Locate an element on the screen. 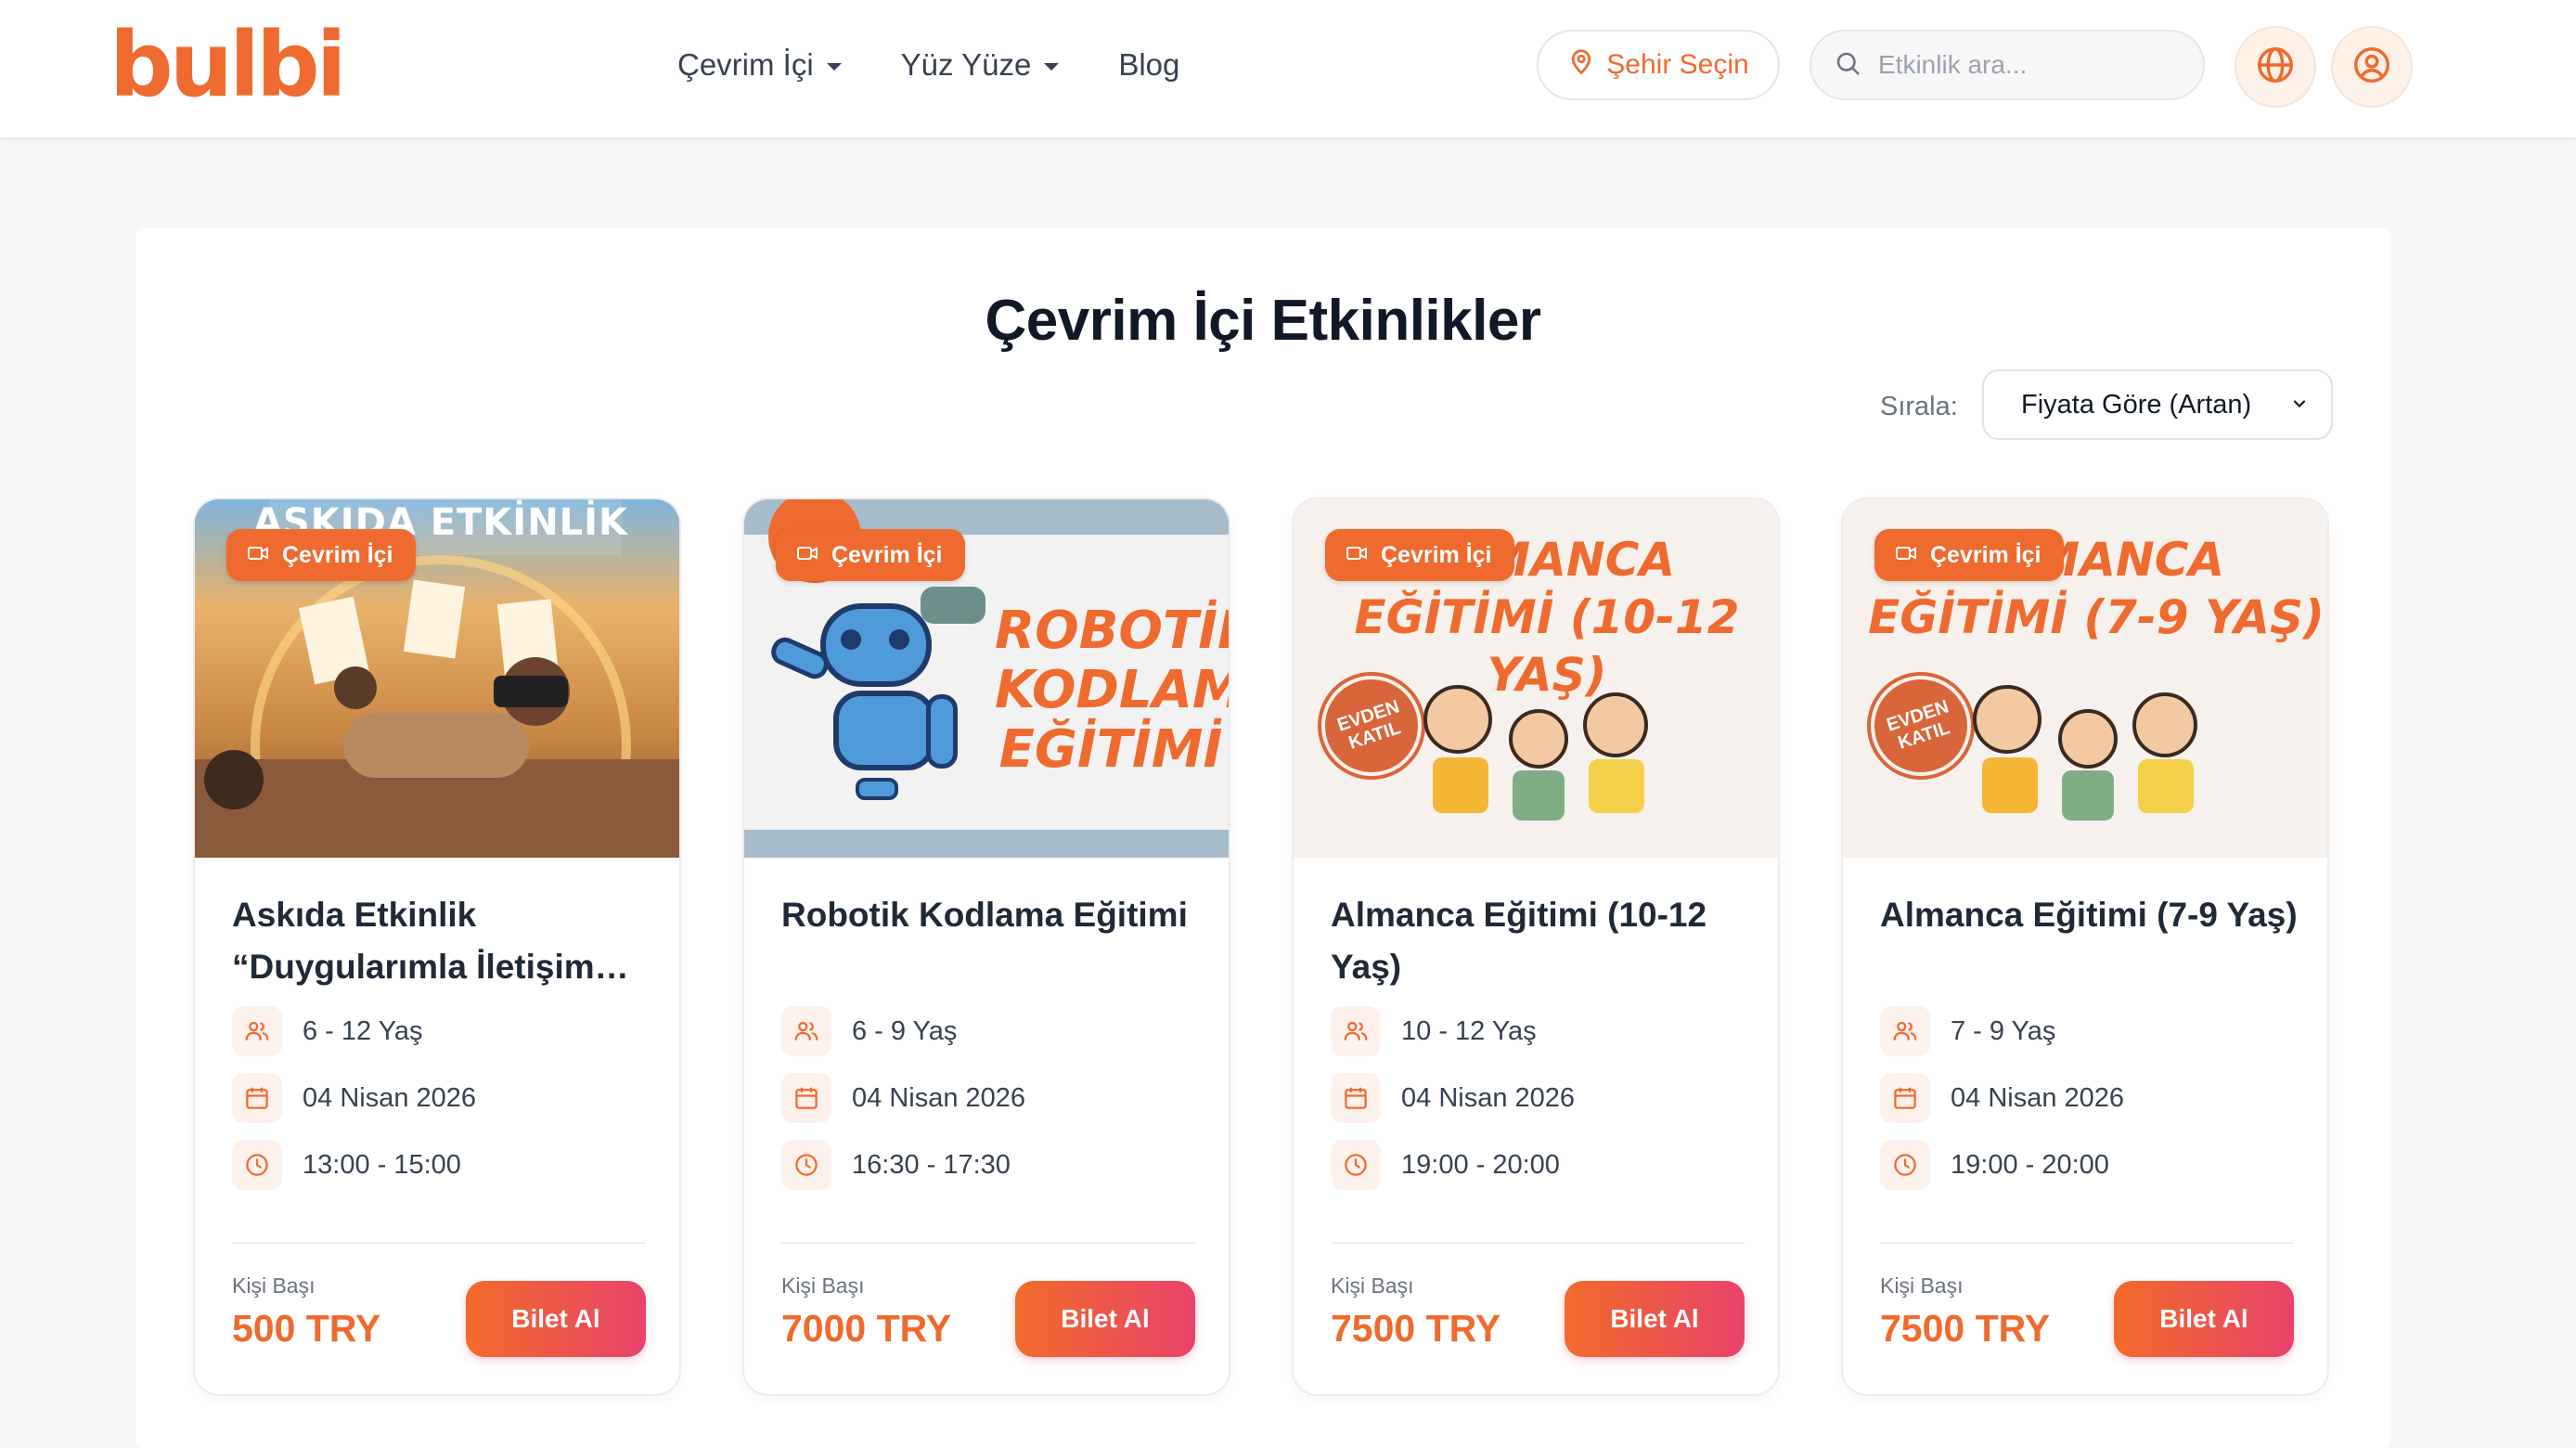 The height and width of the screenshot is (1448, 2576). nav-item-label: Çevrim İçi is located at coordinates (745, 65).